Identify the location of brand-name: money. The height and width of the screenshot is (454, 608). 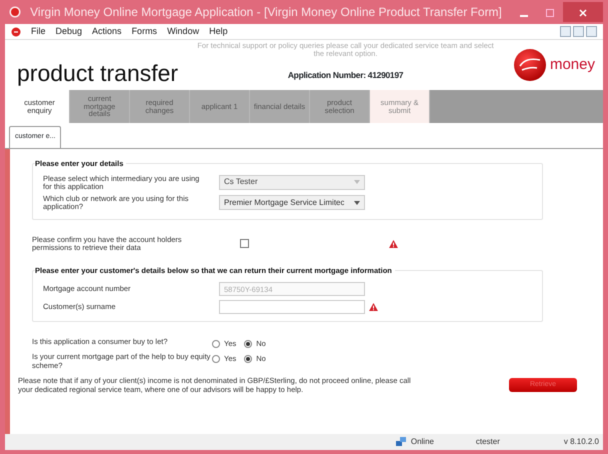
(572, 64).